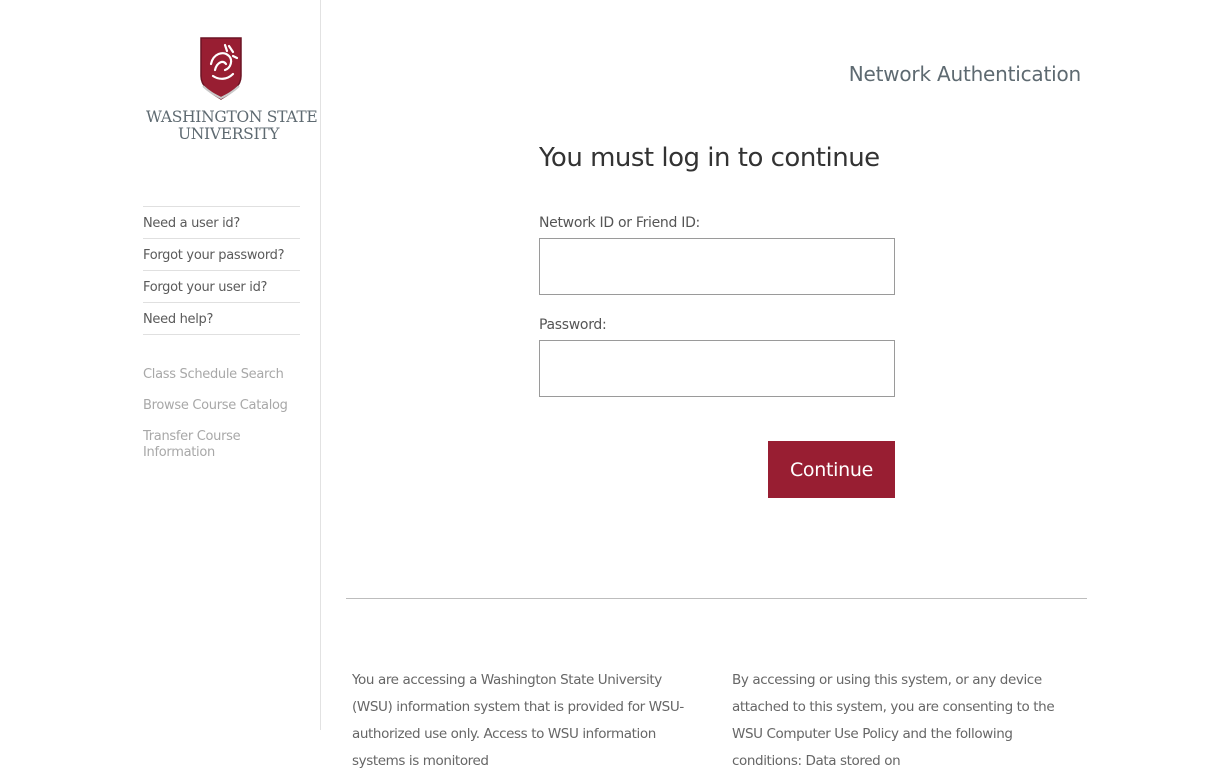 This screenshot has height=775, width=1231. What do you see at coordinates (709, 158) in the screenshot?
I see `login-heading: You must log in to continue` at bounding box center [709, 158].